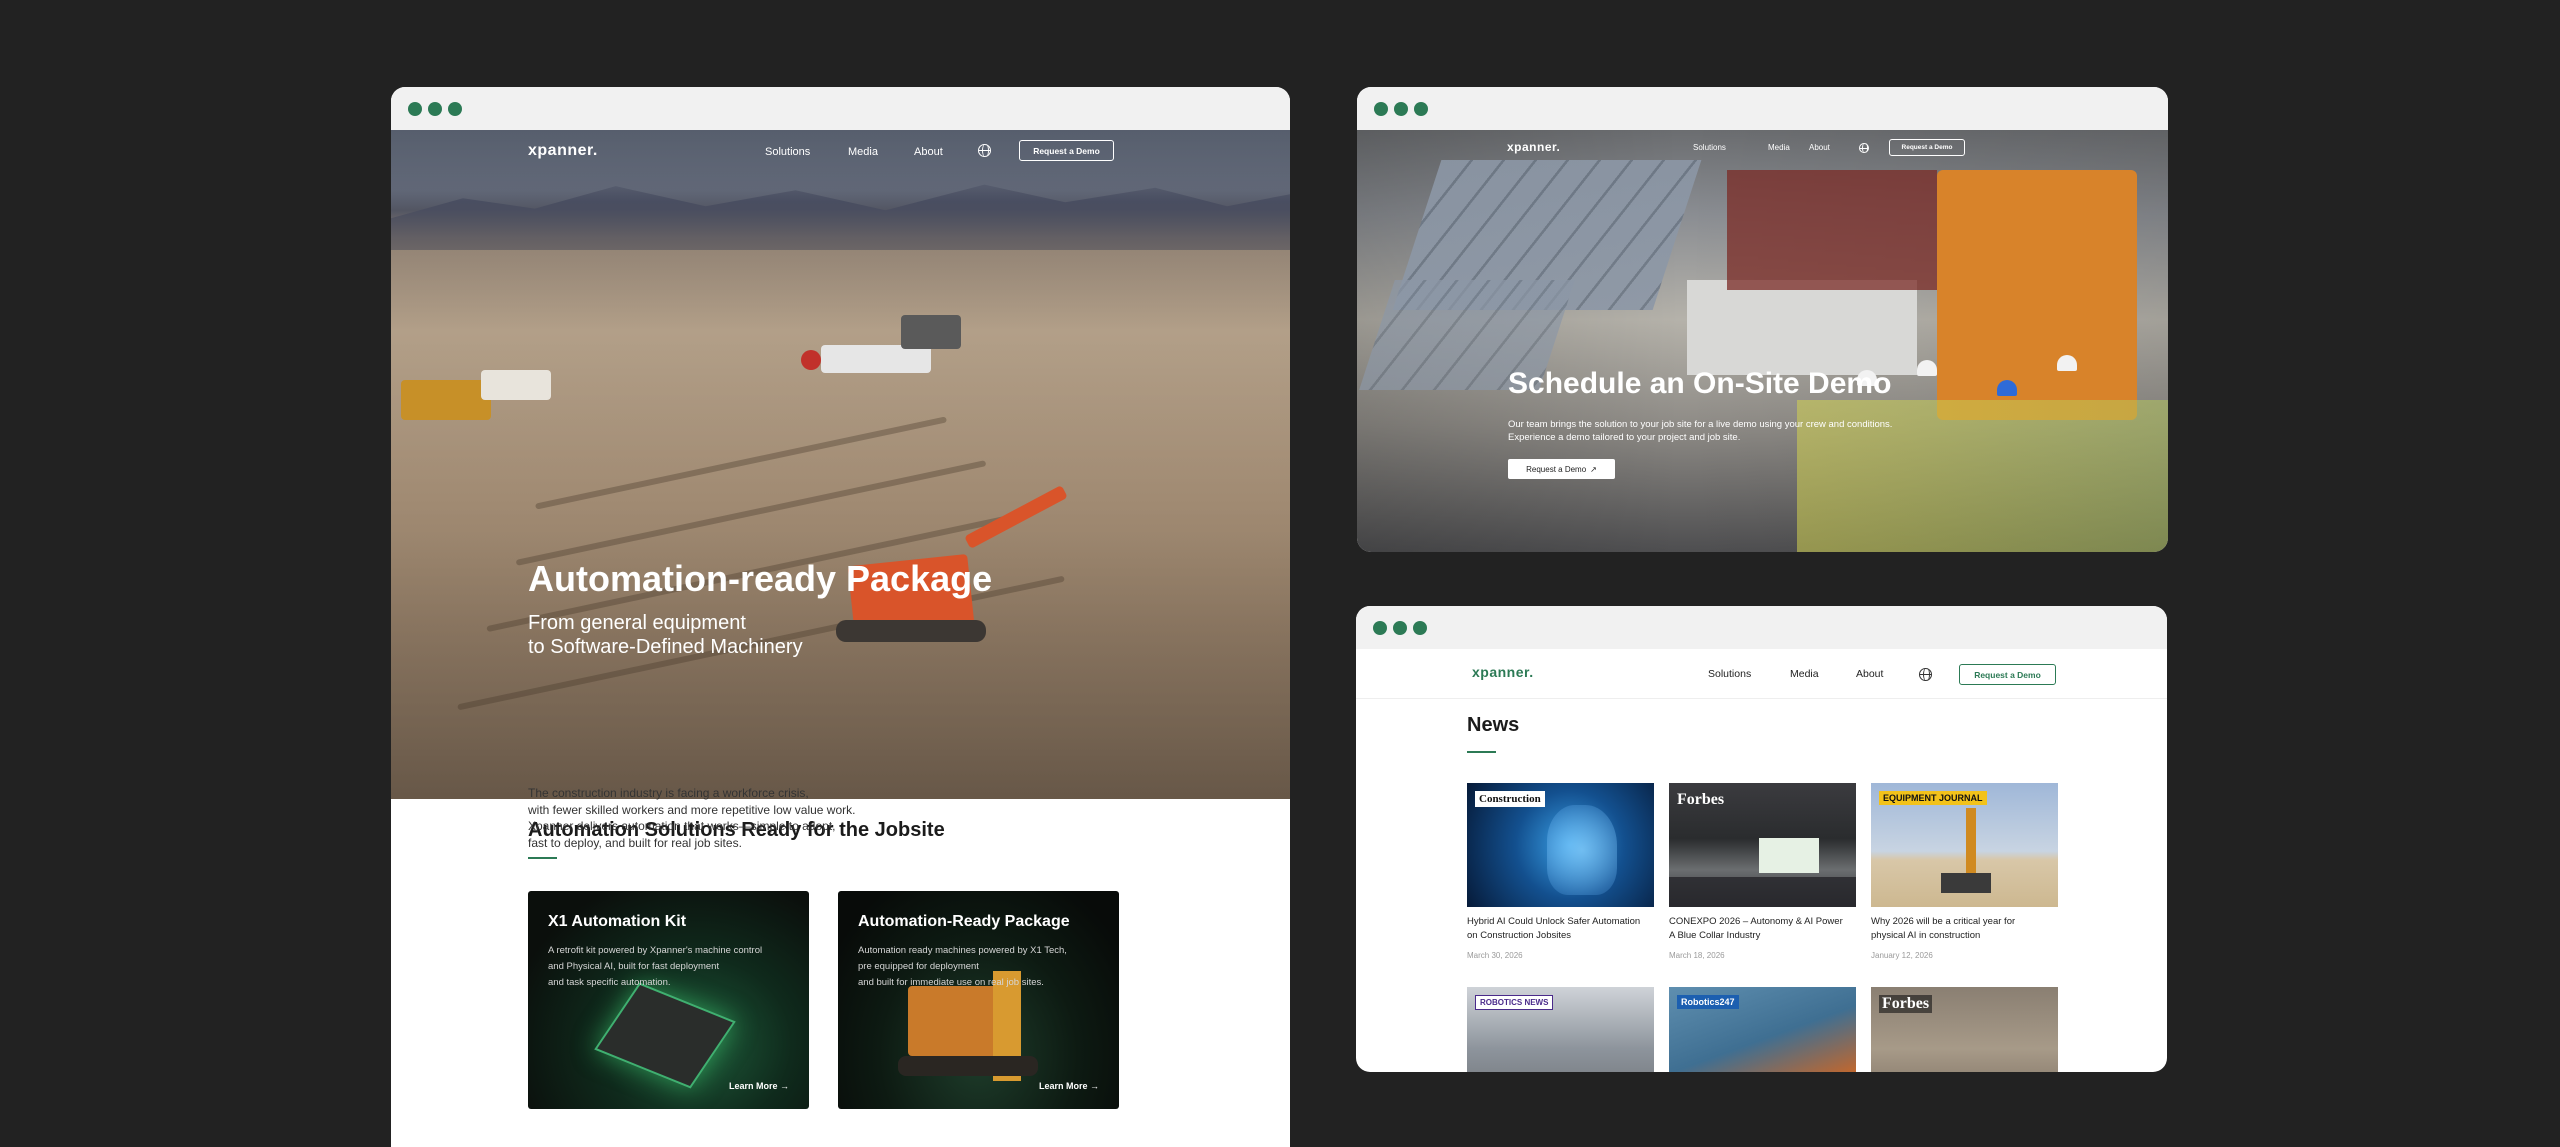  Describe the element at coordinates (1582, 850) in the screenshot. I see `ai-head-image` at that location.